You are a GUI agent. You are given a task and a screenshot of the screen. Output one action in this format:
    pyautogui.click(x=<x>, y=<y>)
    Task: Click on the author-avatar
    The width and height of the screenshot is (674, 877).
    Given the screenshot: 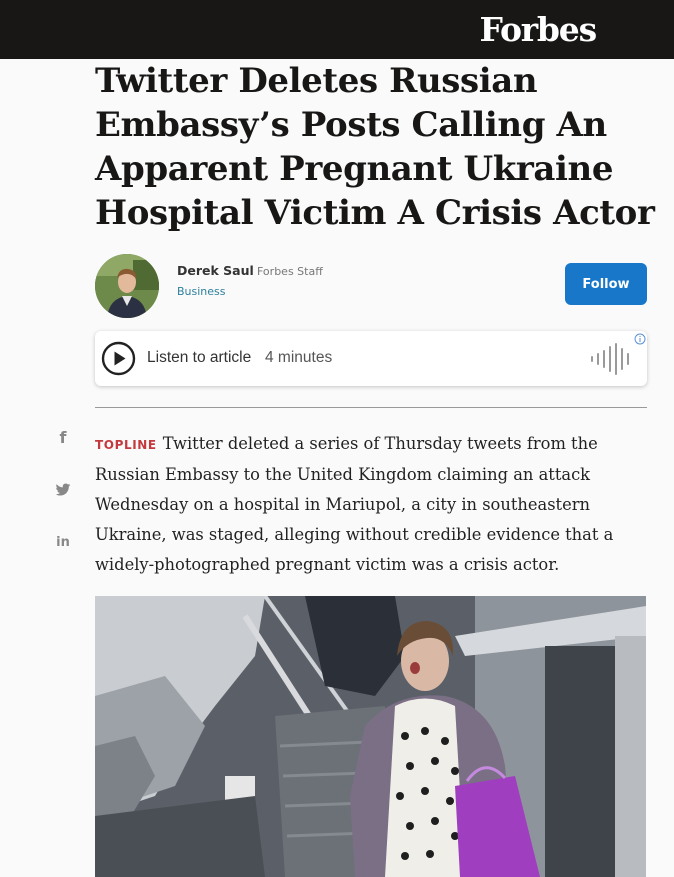 What is the action you would take?
    pyautogui.click(x=127, y=286)
    